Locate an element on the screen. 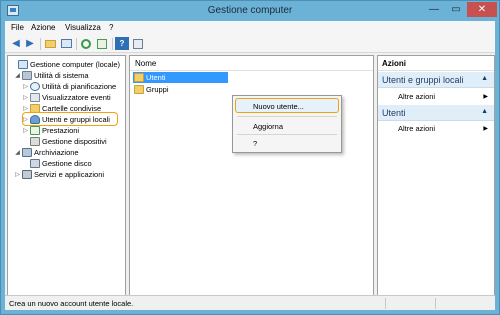 This screenshot has height=315, width=500. tree-item-label: Utilità di sistema is located at coordinates (61, 75).